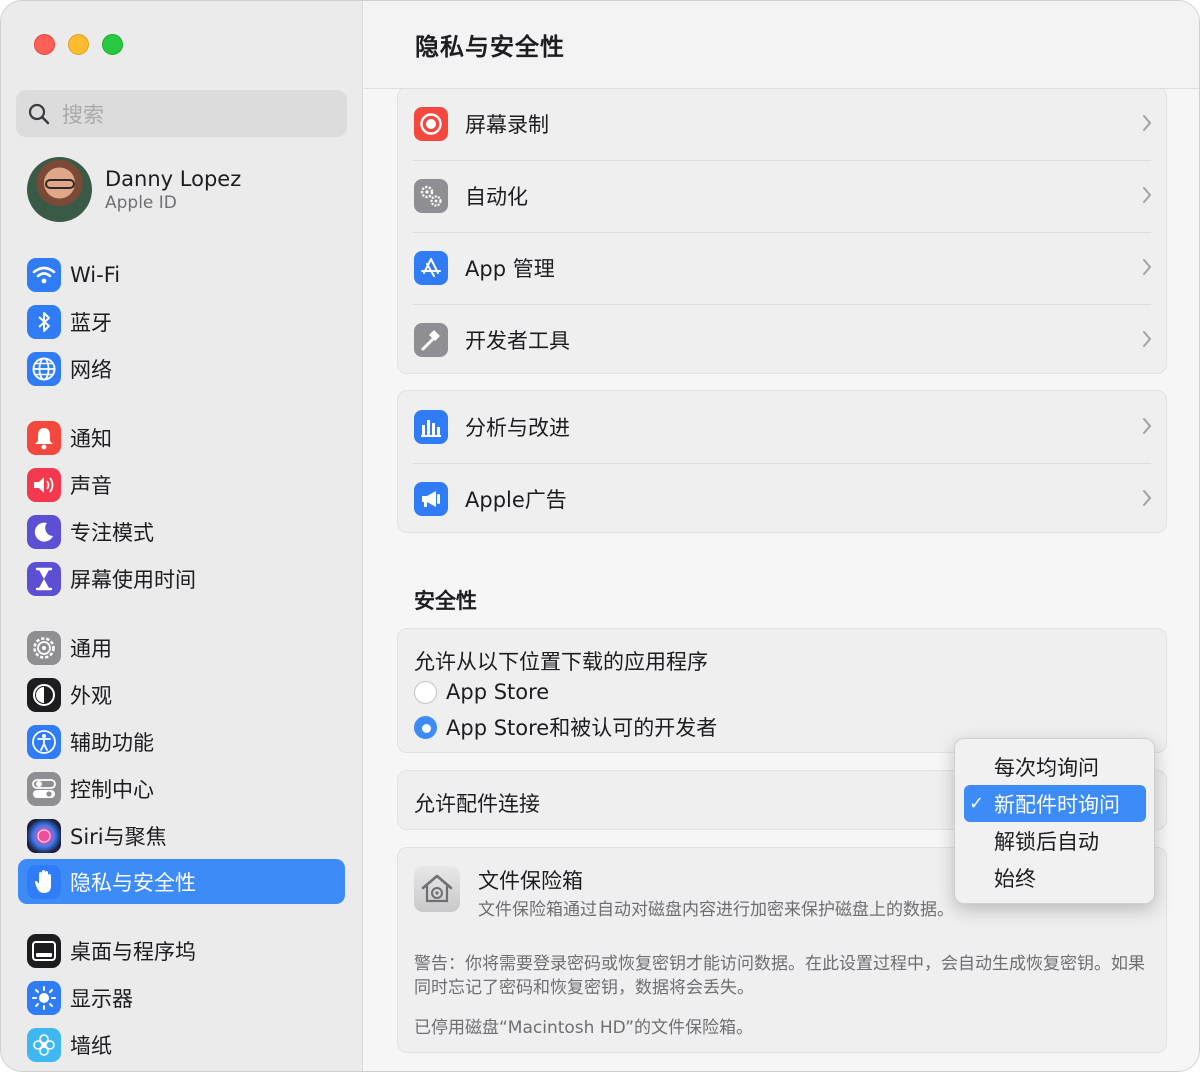  I want to click on menu-item-ask-every-time: 每次均询问, so click(1055, 766).